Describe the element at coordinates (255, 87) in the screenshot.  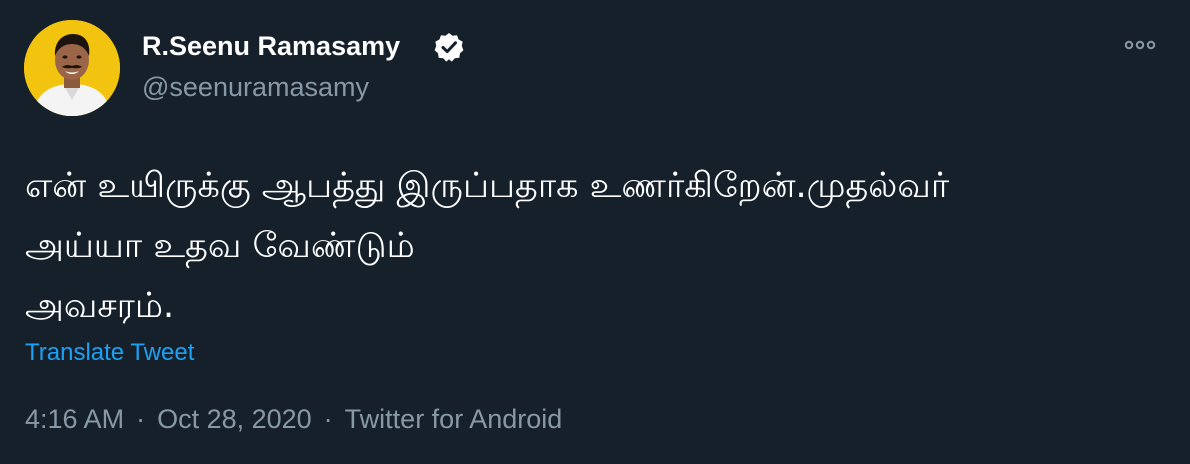
I see `author-handle: @seenuramasamy` at that location.